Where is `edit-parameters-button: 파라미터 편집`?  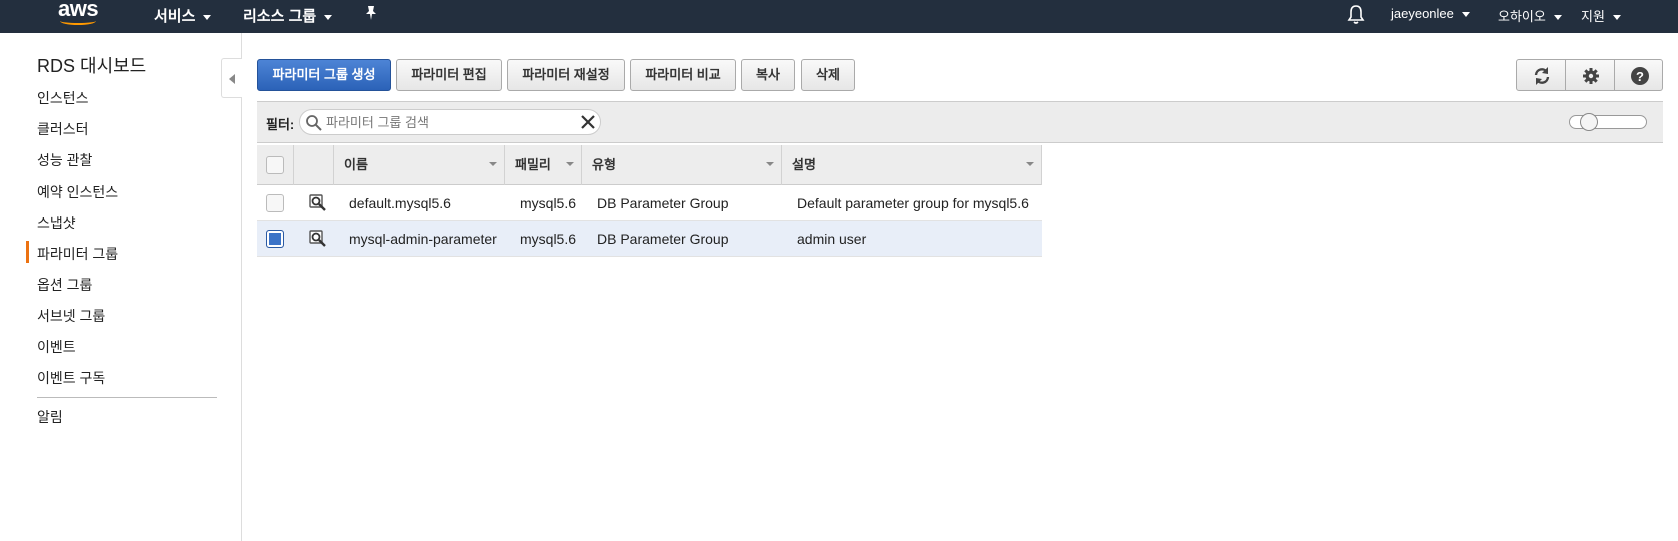 edit-parameters-button: 파라미터 편집 is located at coordinates (449, 75).